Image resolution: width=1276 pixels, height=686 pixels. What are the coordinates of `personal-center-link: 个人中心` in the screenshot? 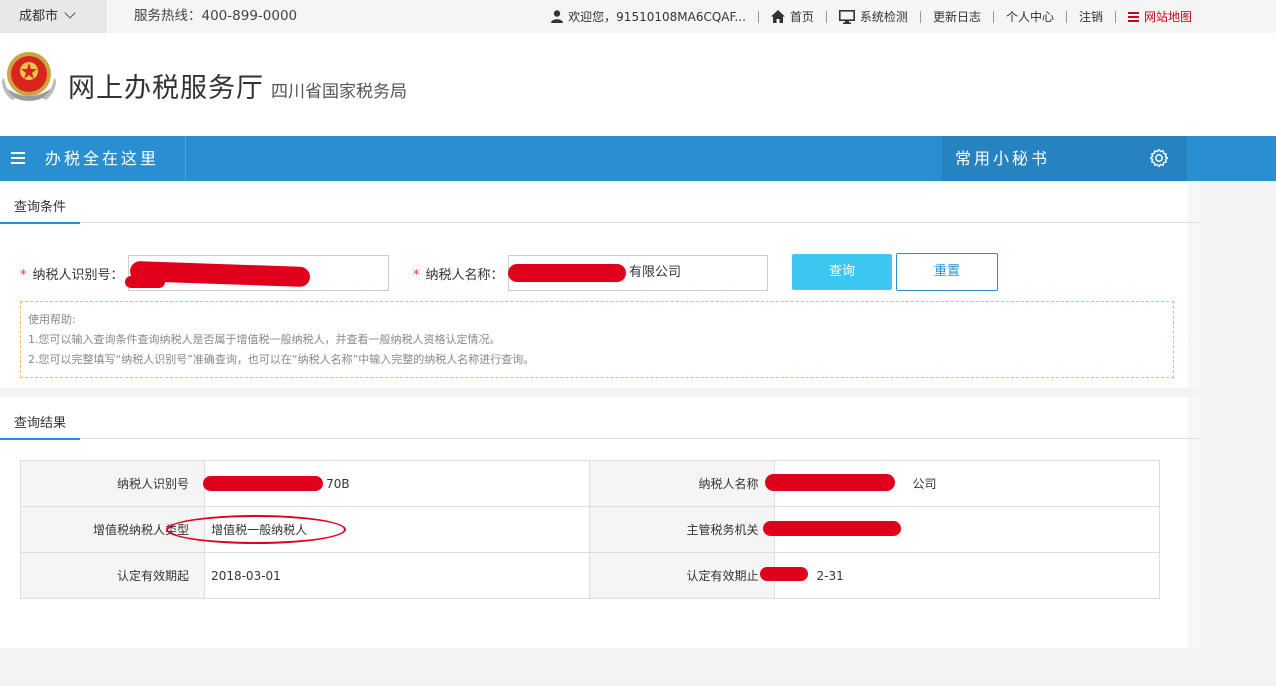 It's located at (1030, 16).